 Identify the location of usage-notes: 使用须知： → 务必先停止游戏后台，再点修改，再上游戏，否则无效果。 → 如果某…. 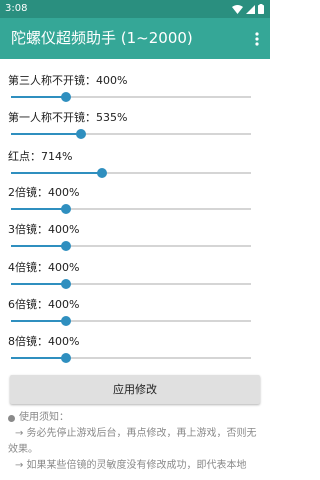
(136, 442).